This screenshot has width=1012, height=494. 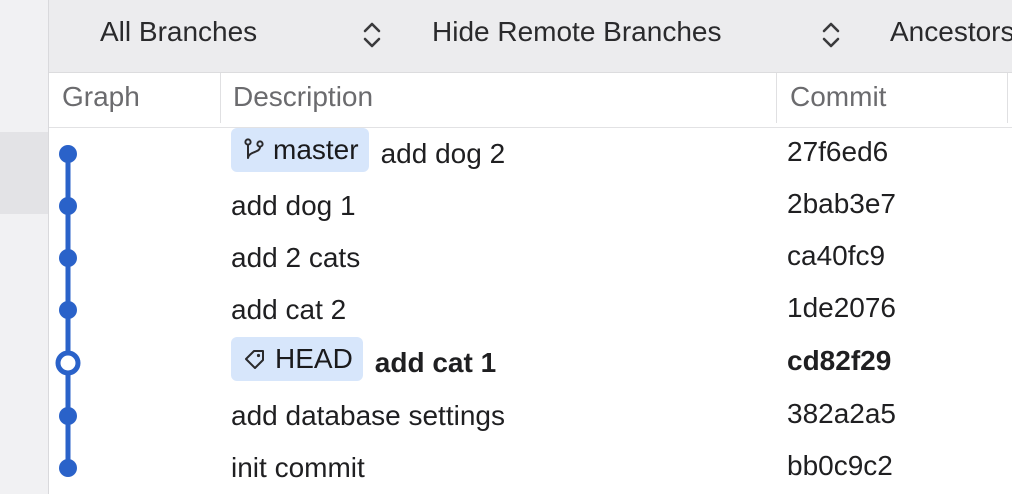 I want to click on commit-description: add cat 2, so click(x=288, y=310).